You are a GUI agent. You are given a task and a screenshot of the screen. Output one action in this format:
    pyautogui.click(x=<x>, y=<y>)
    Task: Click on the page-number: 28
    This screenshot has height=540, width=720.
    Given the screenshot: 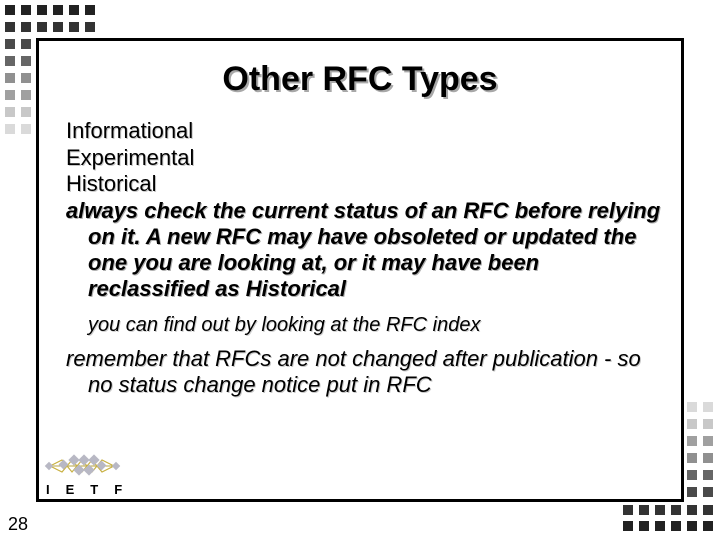 What is the action you would take?
    pyautogui.click(x=18, y=524)
    